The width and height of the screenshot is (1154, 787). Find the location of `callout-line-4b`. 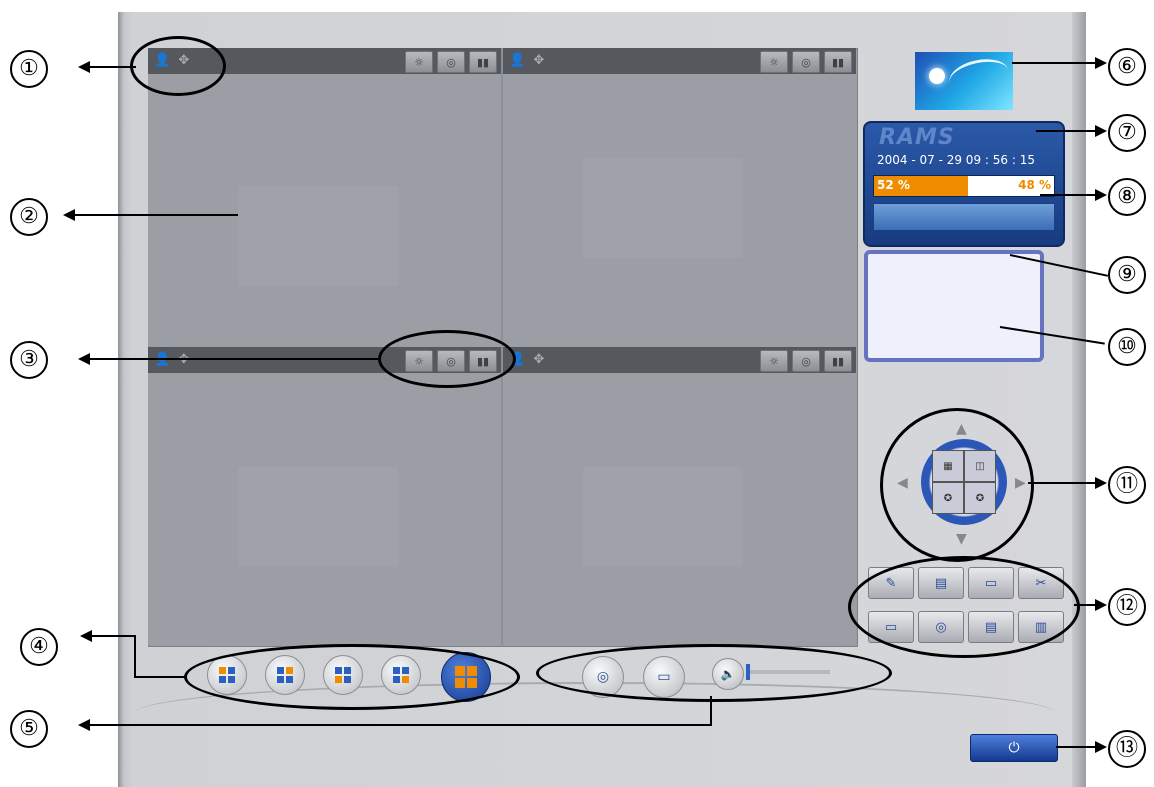

callout-line-4b is located at coordinates (135, 656).